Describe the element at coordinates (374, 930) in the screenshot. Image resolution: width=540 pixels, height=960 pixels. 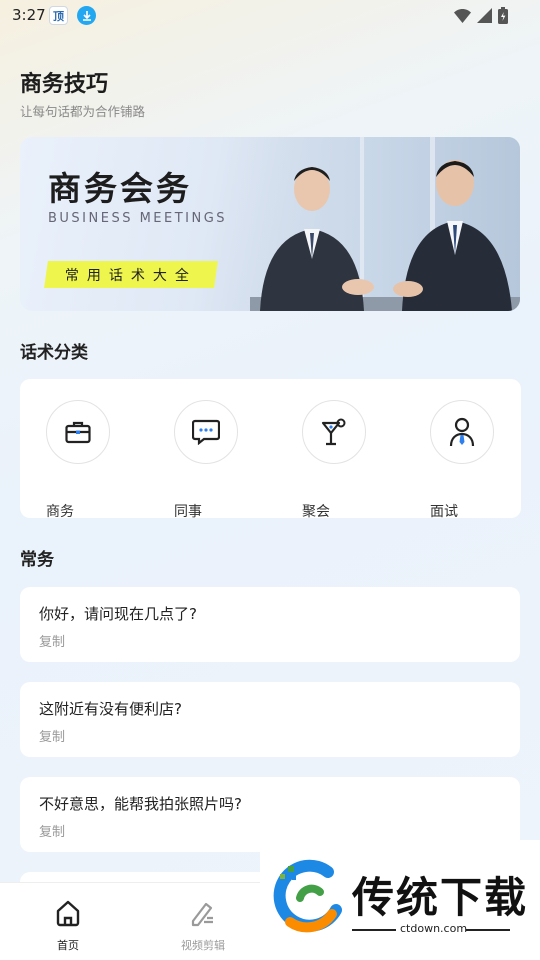
I see `watermark-line-left` at that location.